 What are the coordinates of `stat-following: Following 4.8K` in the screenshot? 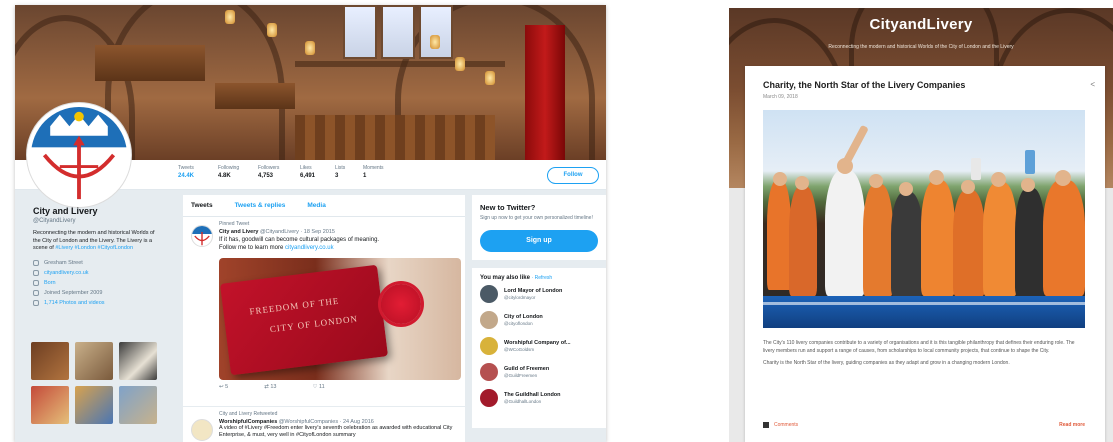 It's located at (228, 172).